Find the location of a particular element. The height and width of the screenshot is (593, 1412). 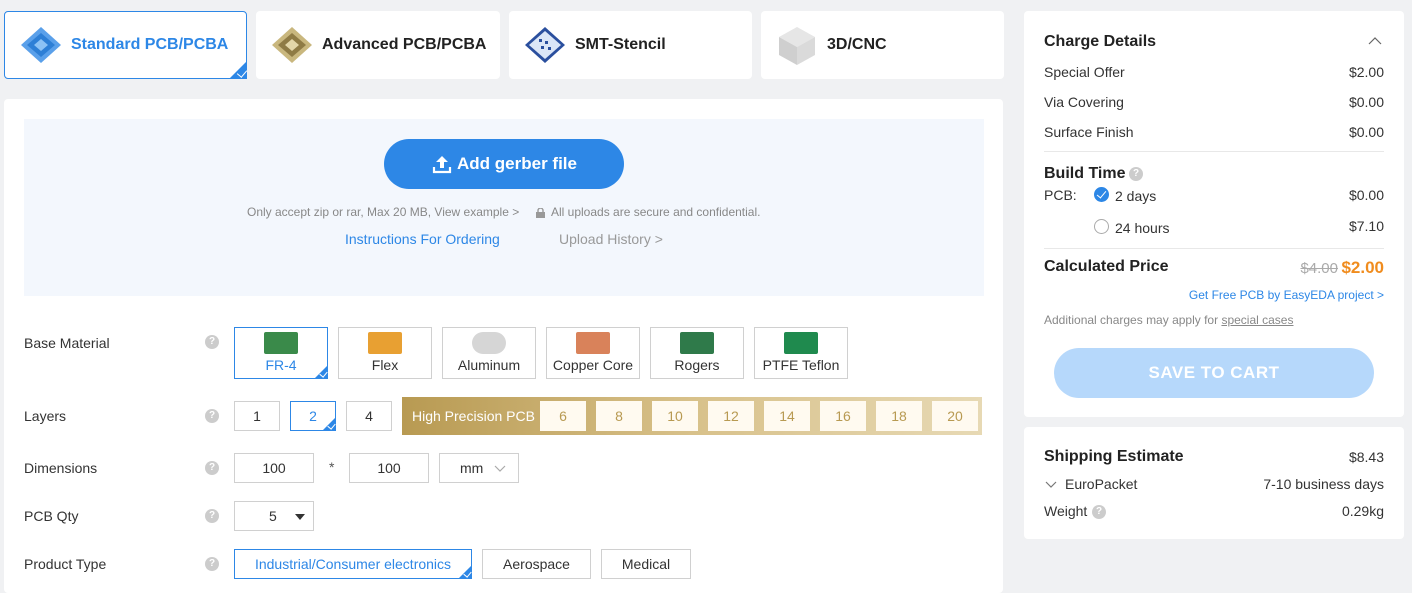

shipping-price: $8.43 is located at coordinates (1366, 457).